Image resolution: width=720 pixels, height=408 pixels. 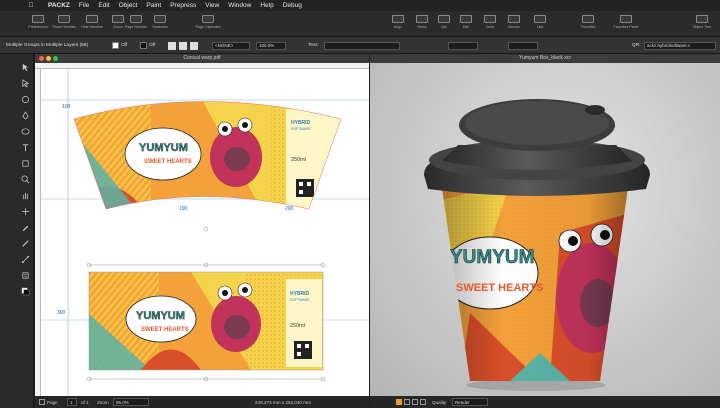 What do you see at coordinates (92, 19) in the screenshot?
I see `handles-icon` at bounding box center [92, 19].